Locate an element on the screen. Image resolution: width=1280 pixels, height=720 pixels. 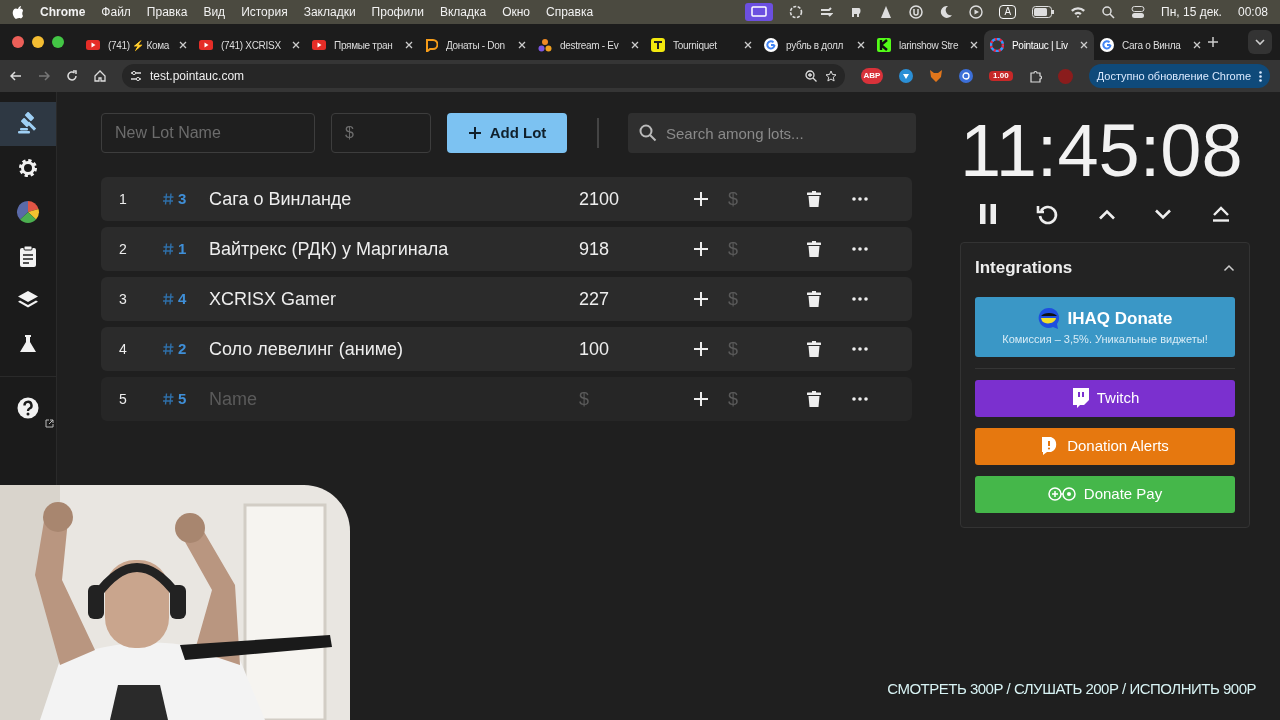
lot-amount: 2100 is located at coordinates (600, 199).